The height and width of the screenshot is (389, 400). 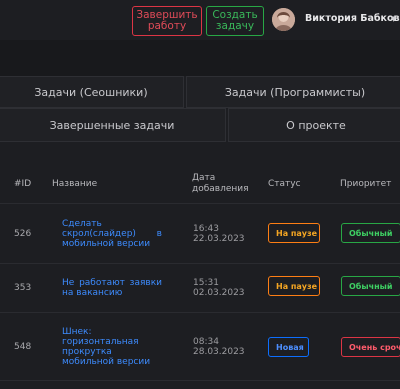 What do you see at coordinates (167, 21) in the screenshot?
I see `finish-work-button: Завершить работу` at bounding box center [167, 21].